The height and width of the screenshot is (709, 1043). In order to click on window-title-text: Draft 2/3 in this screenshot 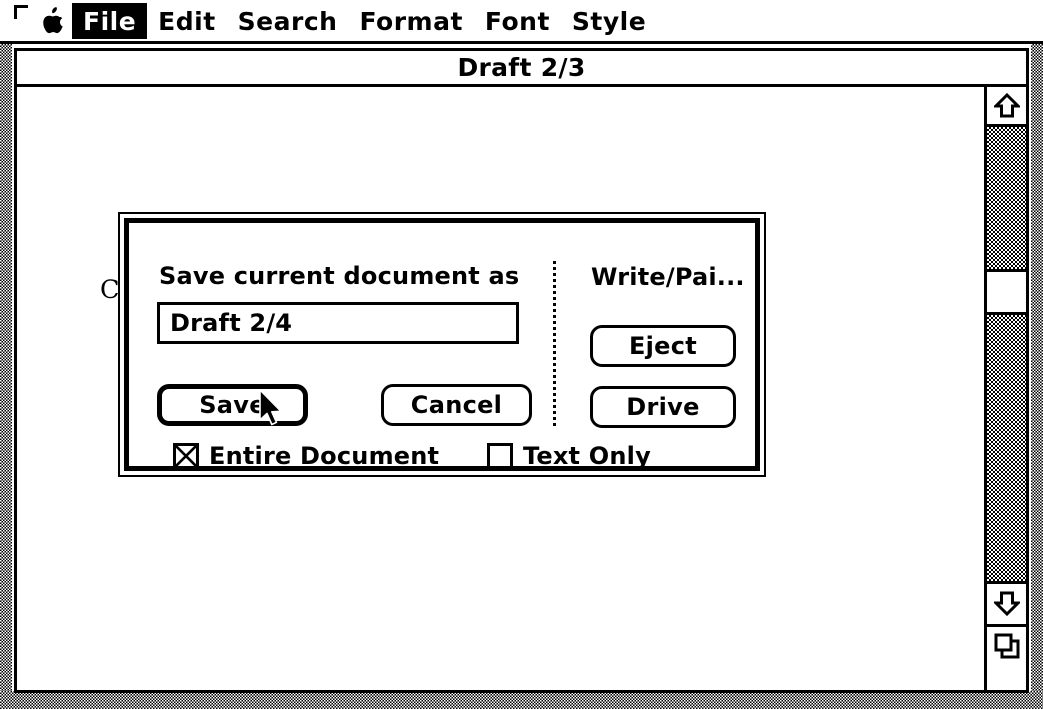, I will do `click(521, 67)`.